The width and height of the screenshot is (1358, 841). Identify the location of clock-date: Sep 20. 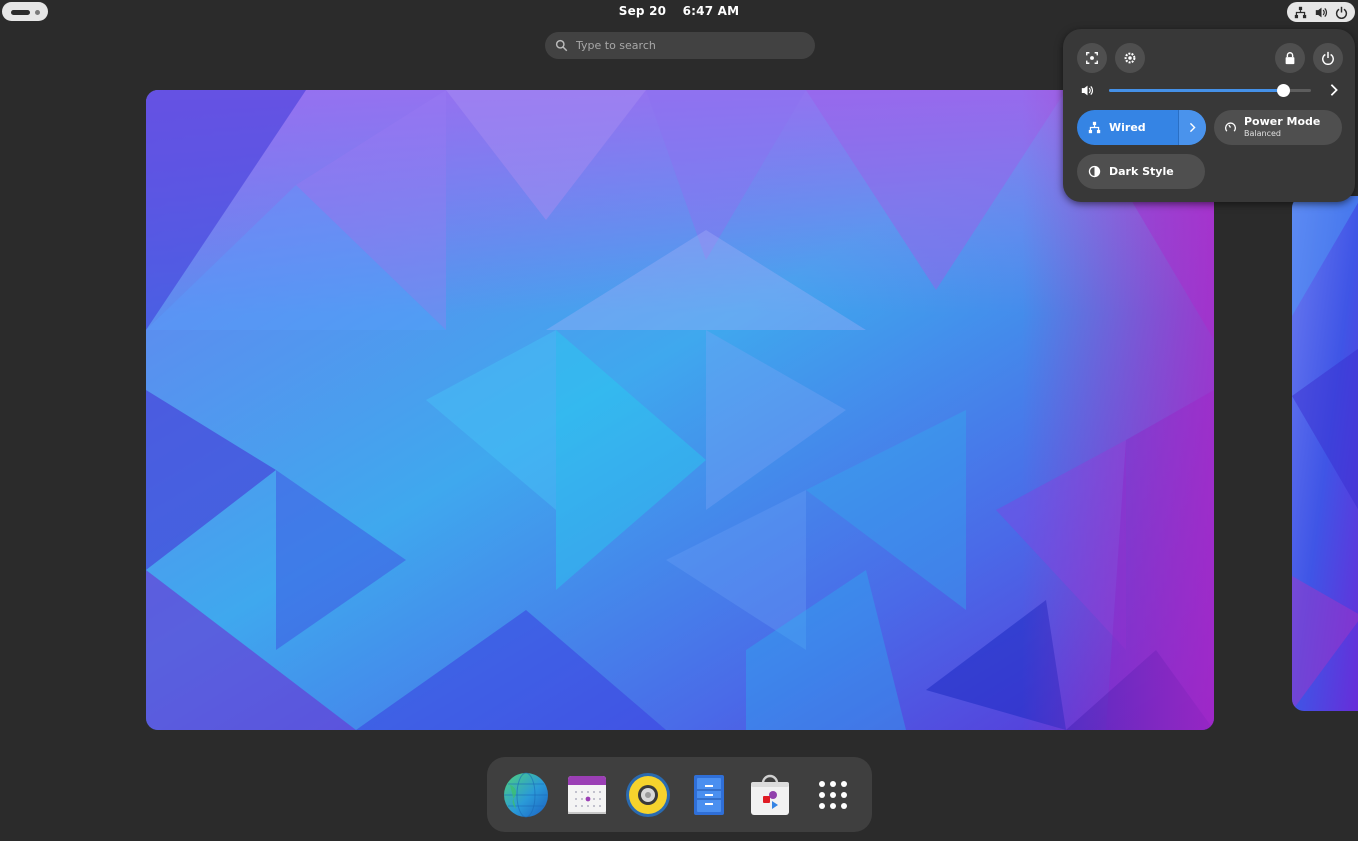
(642, 11).